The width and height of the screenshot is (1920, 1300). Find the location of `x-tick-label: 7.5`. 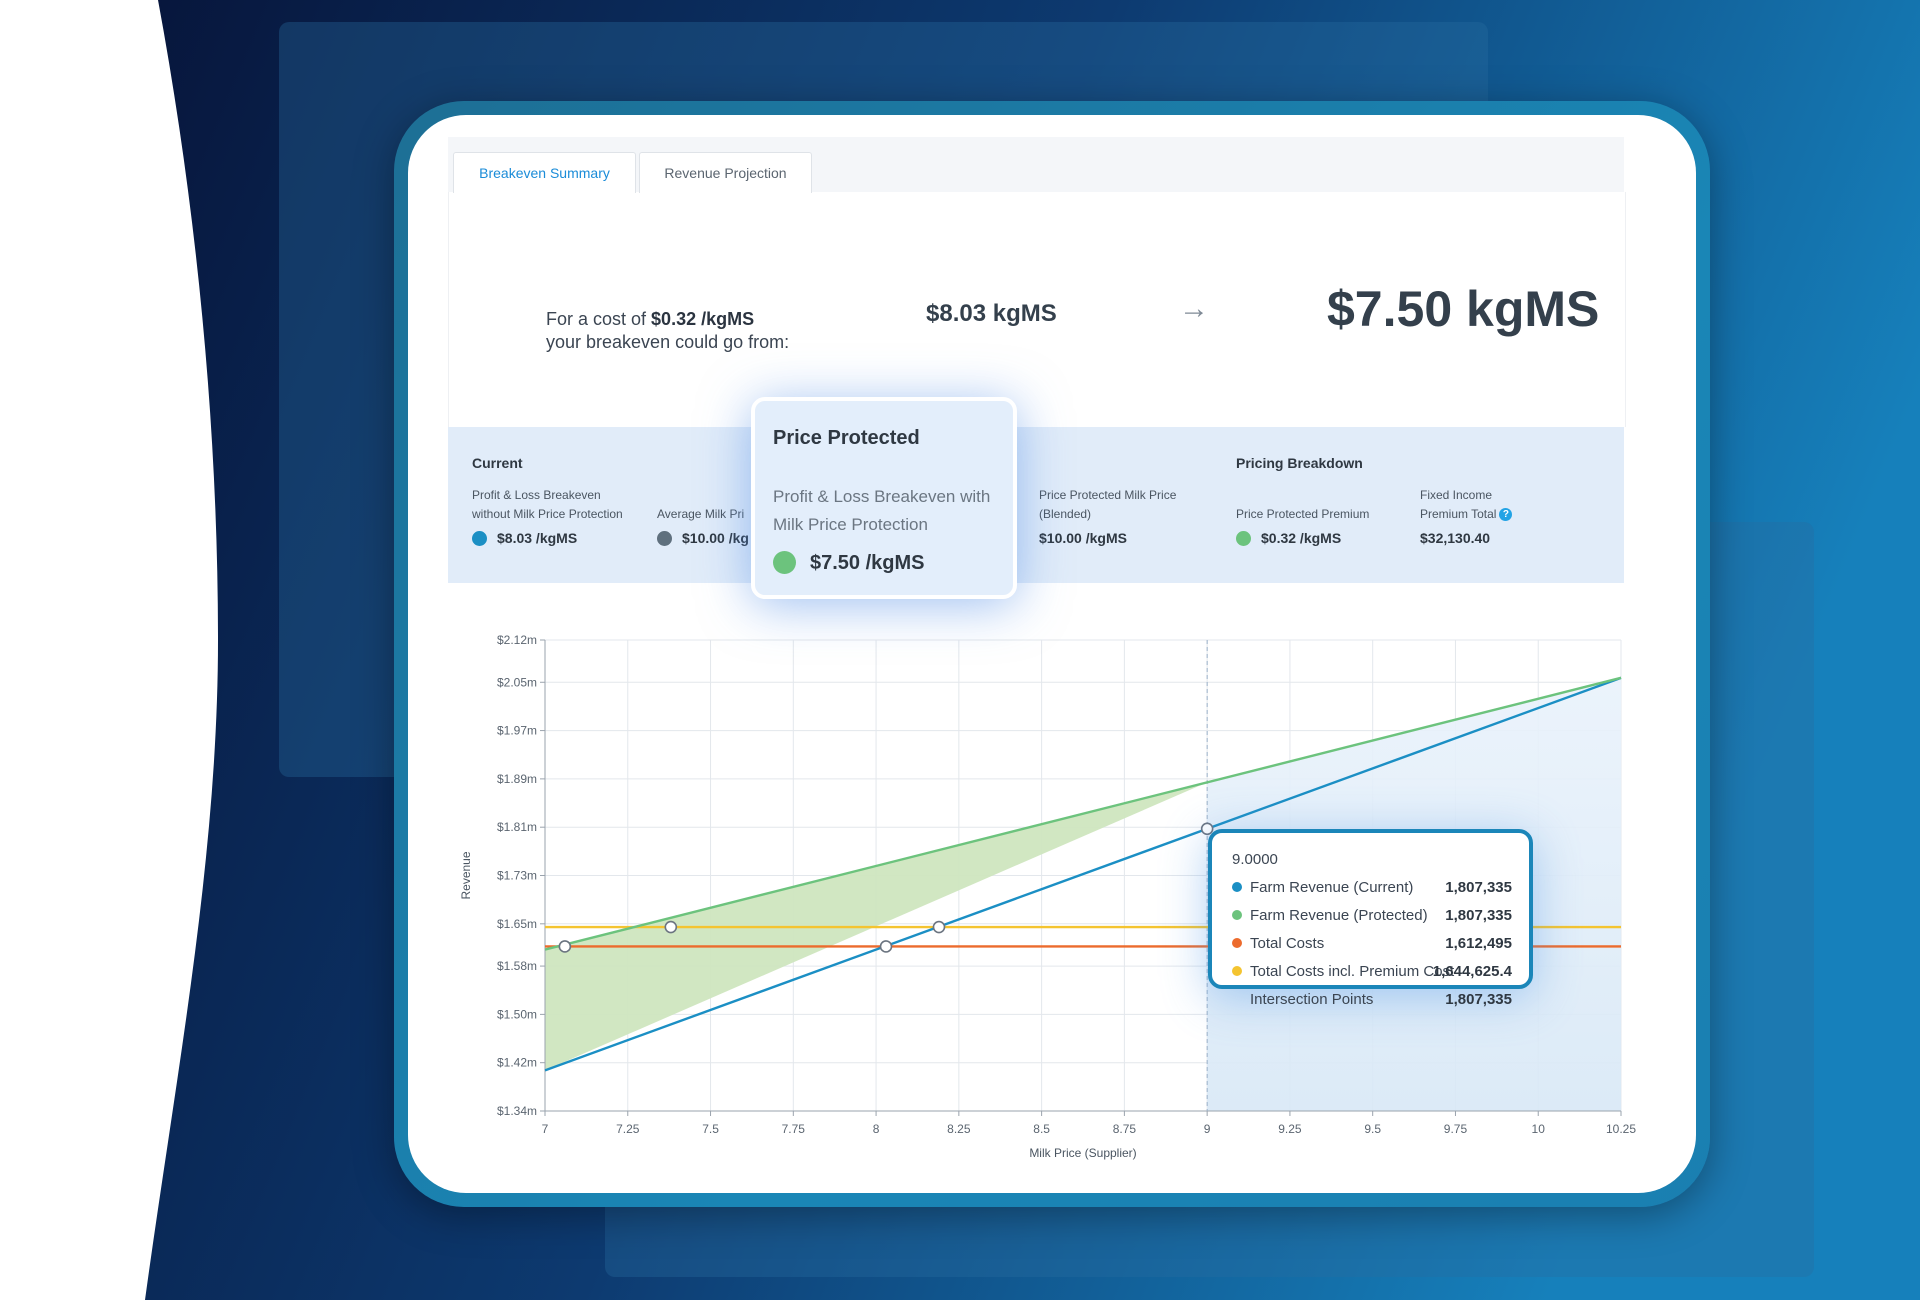

x-tick-label: 7.5 is located at coordinates (710, 1129).